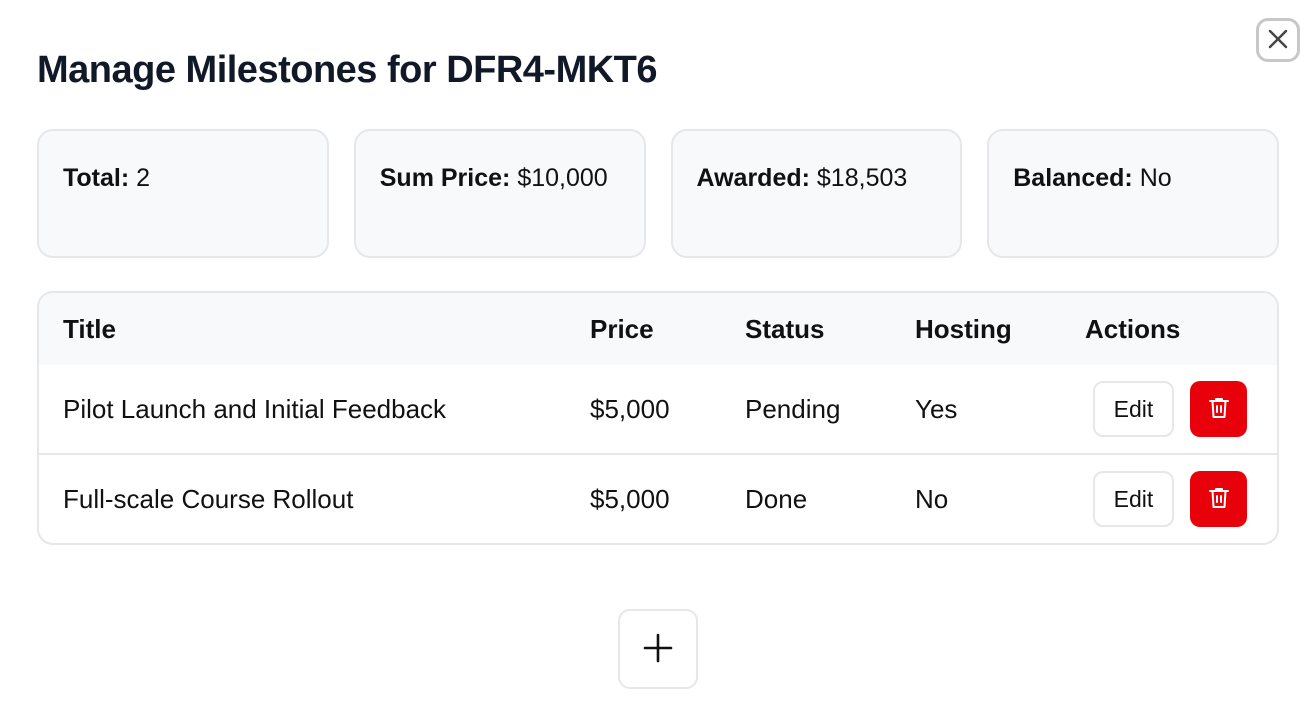 The height and width of the screenshot is (708, 1314). I want to click on cell-title: Full-scale Course Rollout, so click(314, 498).